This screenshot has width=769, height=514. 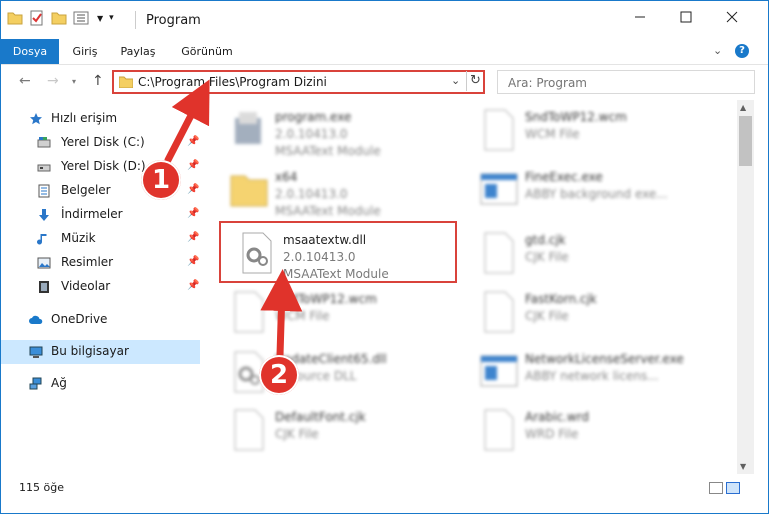 What do you see at coordinates (475, 81) in the screenshot?
I see `refresh-icon: ↻` at bounding box center [475, 81].